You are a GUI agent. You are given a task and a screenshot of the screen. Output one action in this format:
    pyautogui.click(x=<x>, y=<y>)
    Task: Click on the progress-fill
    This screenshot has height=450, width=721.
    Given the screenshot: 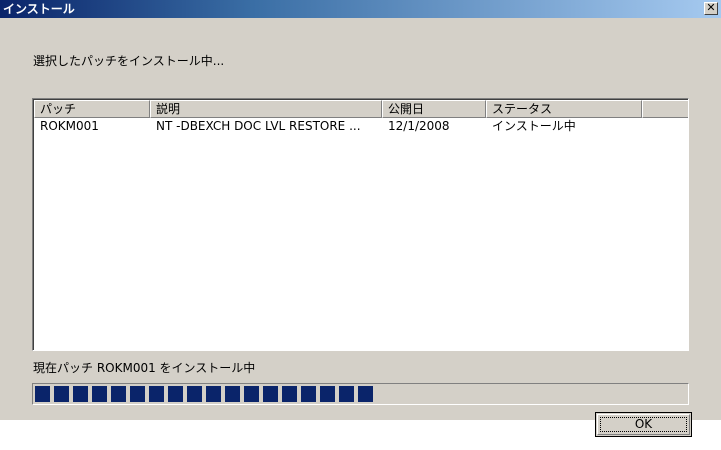 What is the action you would take?
    pyautogui.click(x=204, y=394)
    